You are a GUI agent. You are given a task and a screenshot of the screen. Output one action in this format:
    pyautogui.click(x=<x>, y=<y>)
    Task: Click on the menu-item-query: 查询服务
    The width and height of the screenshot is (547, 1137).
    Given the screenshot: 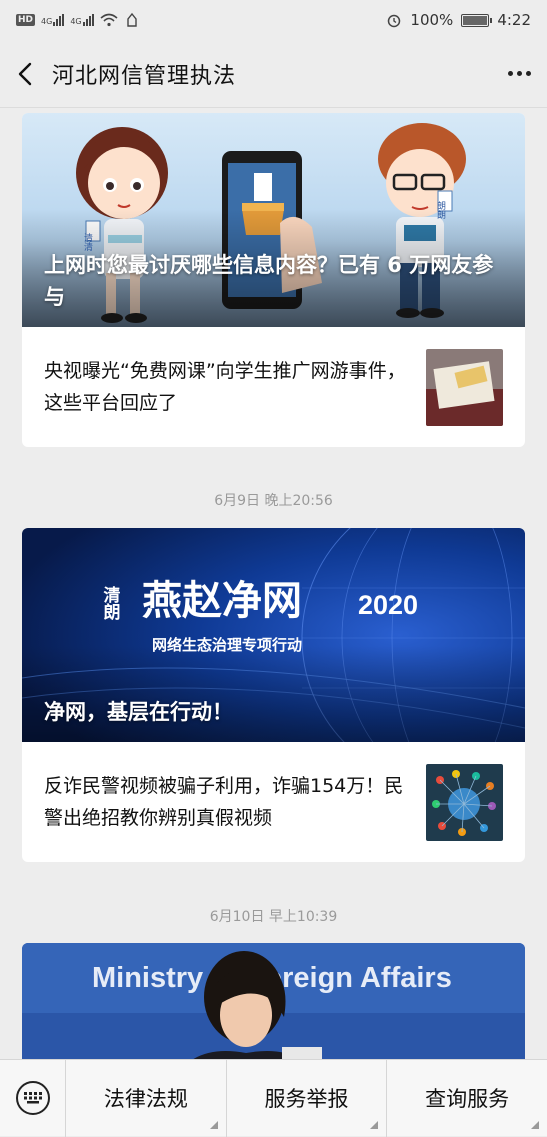 What is the action you would take?
    pyautogui.click(x=467, y=1098)
    